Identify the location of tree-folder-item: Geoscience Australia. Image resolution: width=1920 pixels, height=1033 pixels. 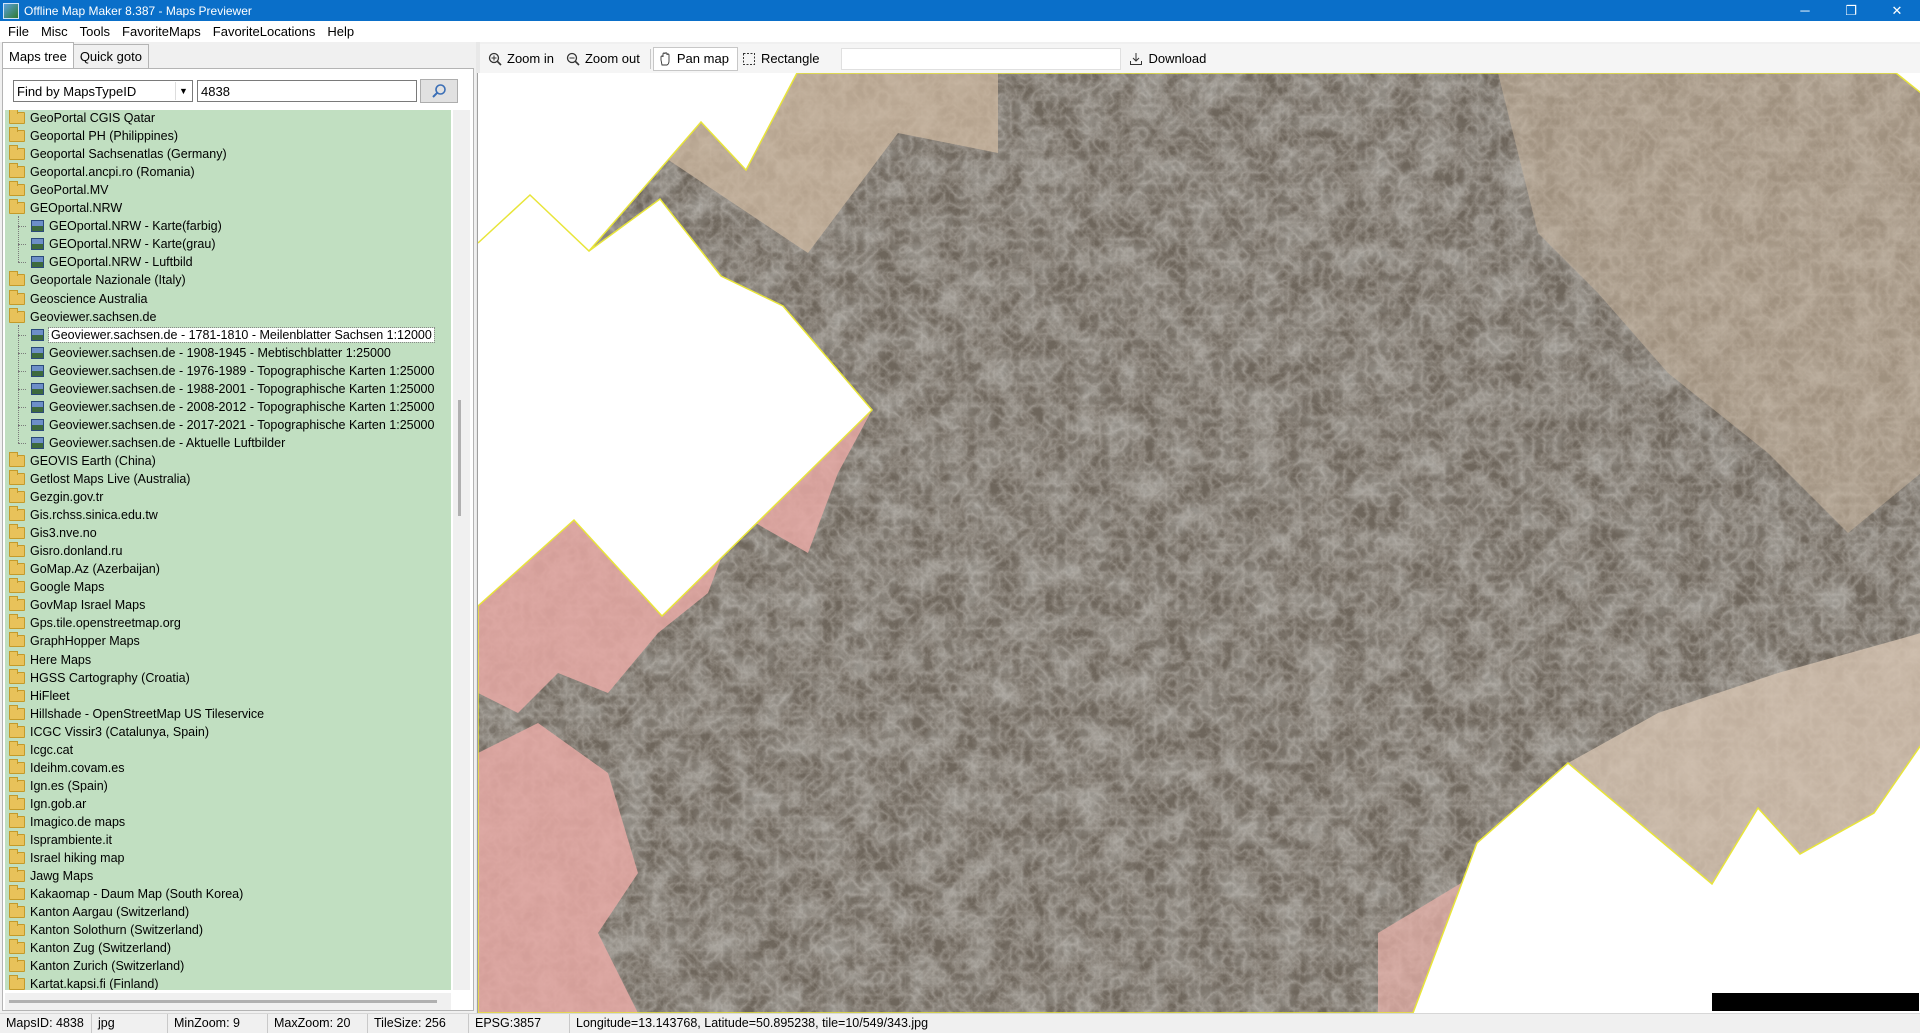
(78, 298).